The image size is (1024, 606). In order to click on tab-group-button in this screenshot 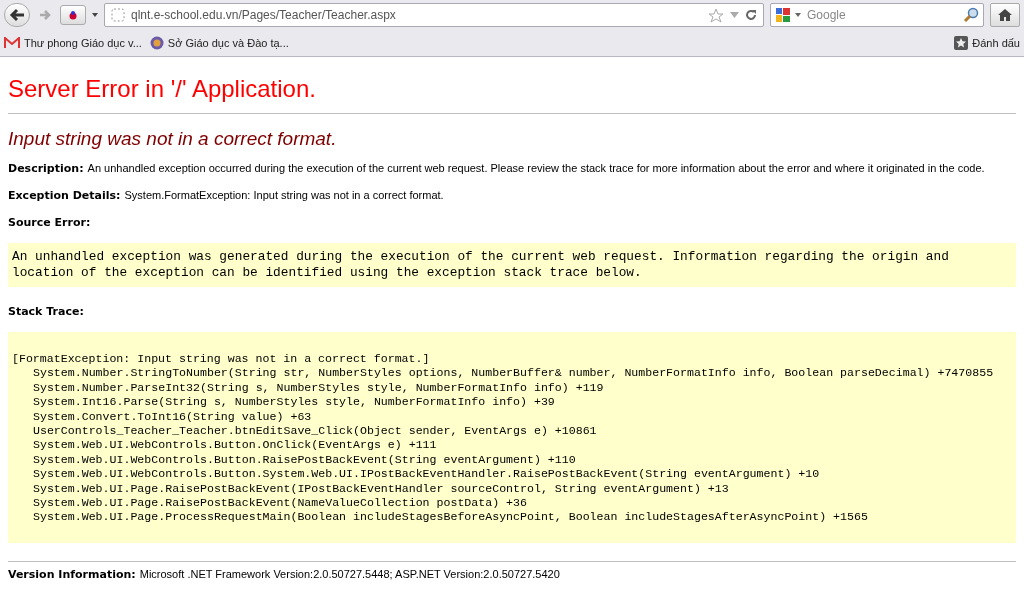, I will do `click(73, 15)`.